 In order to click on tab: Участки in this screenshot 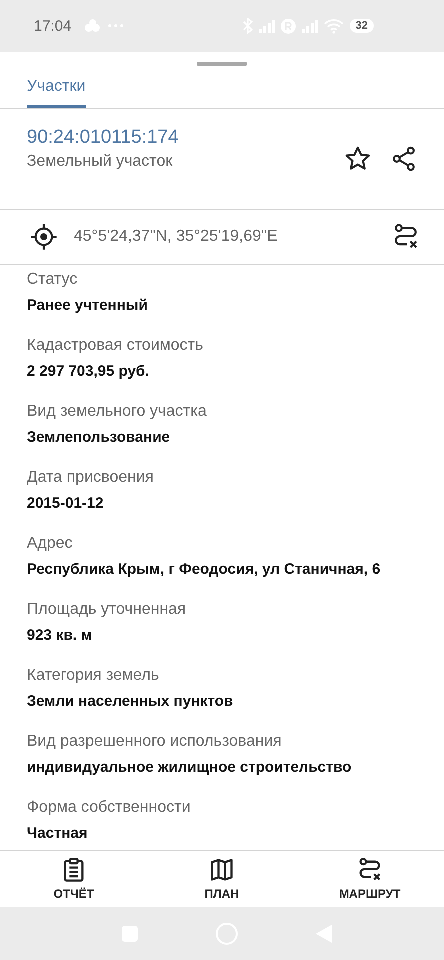, I will do `click(56, 87)`.